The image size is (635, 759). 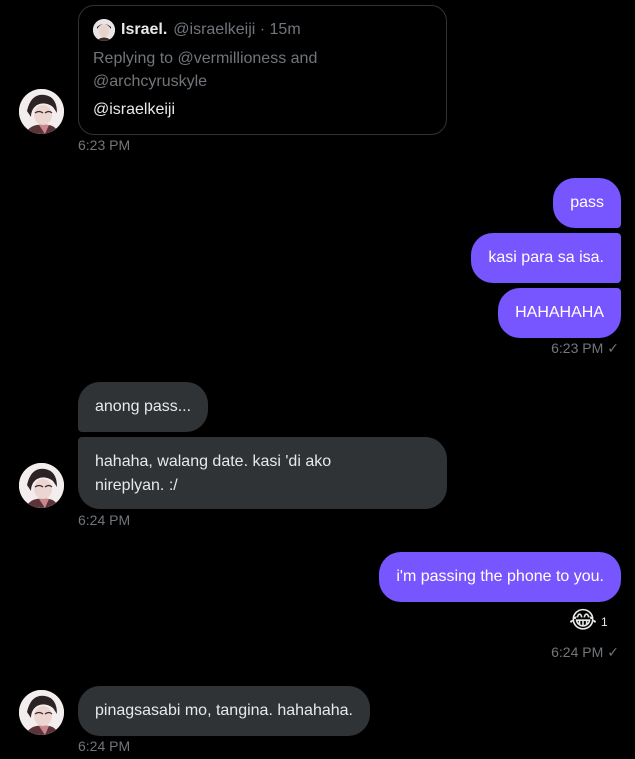 What do you see at coordinates (144, 29) in the screenshot?
I see `quoted-tweet-name: Israel.` at bounding box center [144, 29].